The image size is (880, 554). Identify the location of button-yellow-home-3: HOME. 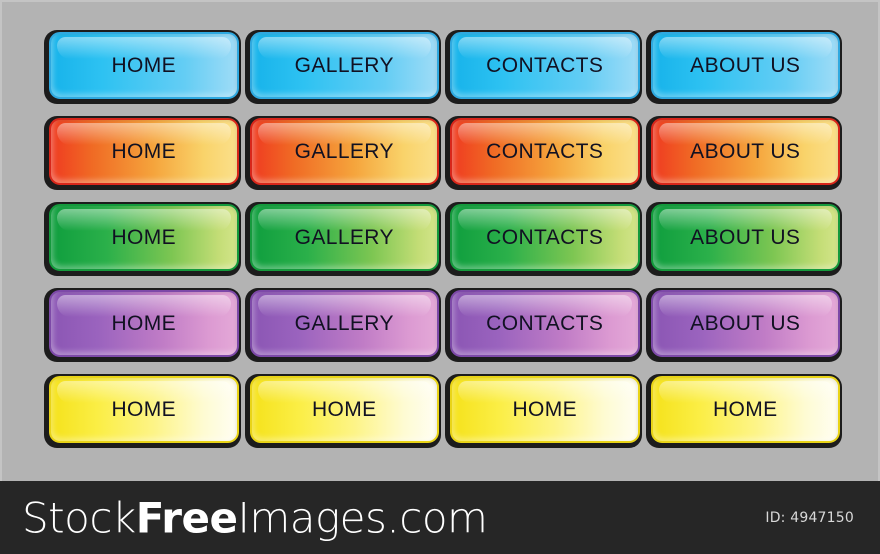
(543, 411).